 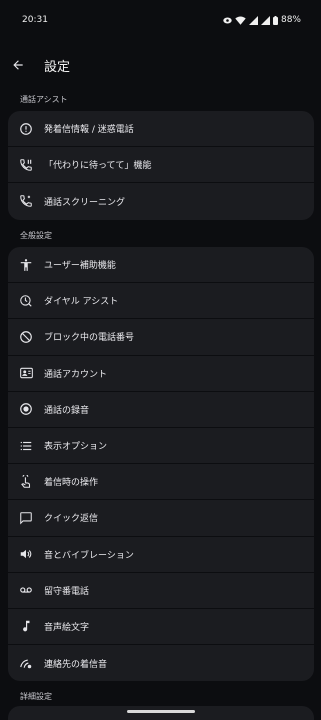 What do you see at coordinates (26, 201) in the screenshot?
I see `phone-screen-icon` at bounding box center [26, 201].